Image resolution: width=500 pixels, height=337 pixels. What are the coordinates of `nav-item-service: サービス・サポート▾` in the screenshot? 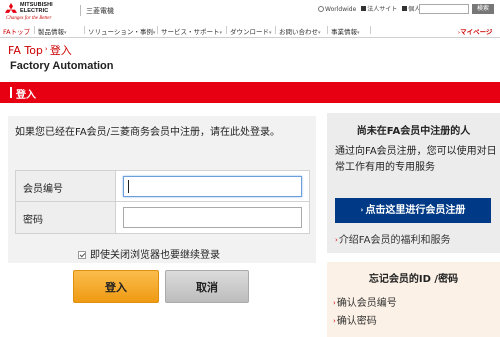 It's located at (191, 31).